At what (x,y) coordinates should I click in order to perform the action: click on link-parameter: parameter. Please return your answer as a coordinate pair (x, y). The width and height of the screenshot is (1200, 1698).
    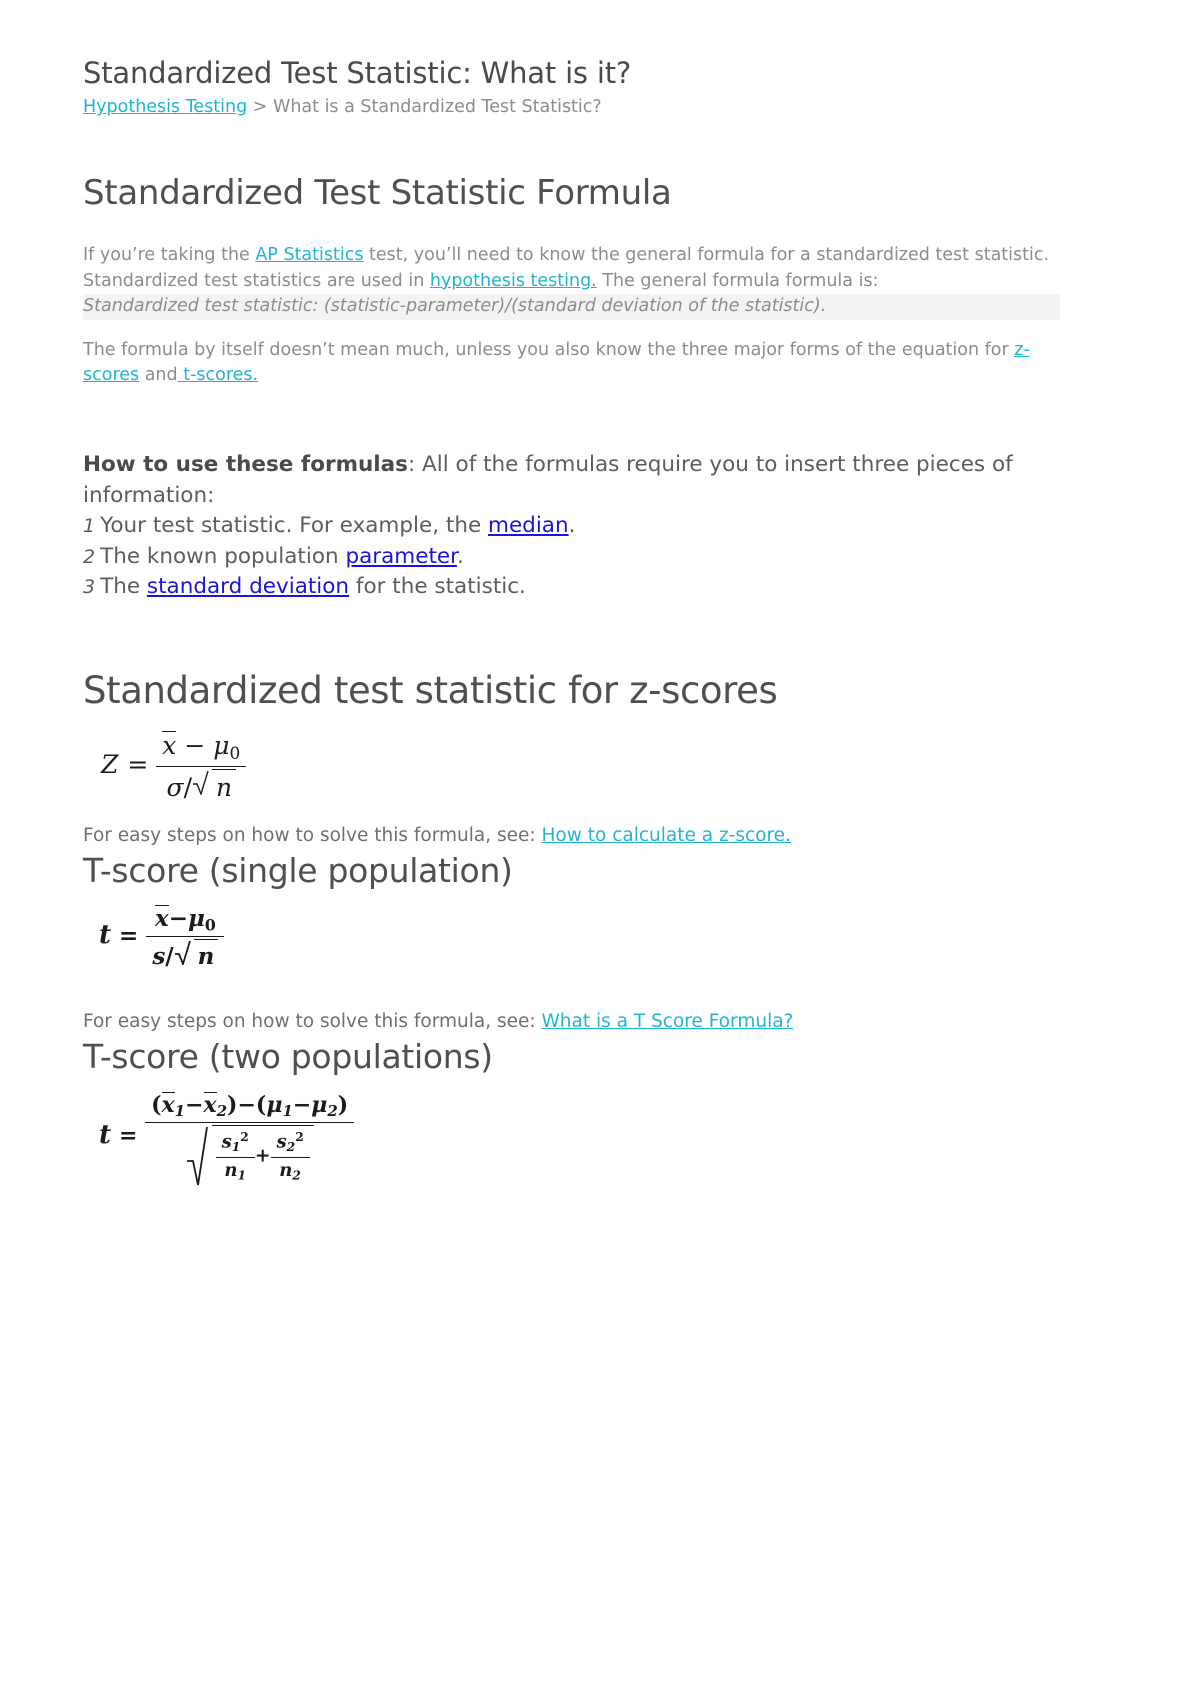
    Looking at the image, I should click on (401, 556).